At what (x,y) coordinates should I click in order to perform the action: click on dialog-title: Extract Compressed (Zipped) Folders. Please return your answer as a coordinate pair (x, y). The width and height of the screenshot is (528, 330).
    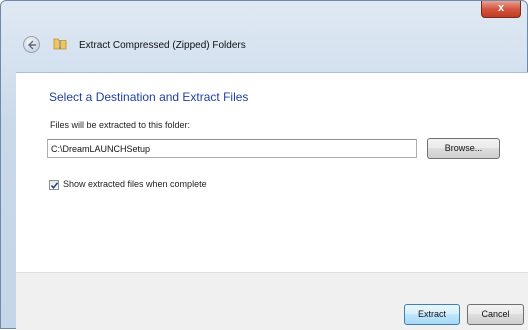
    Looking at the image, I should click on (162, 45).